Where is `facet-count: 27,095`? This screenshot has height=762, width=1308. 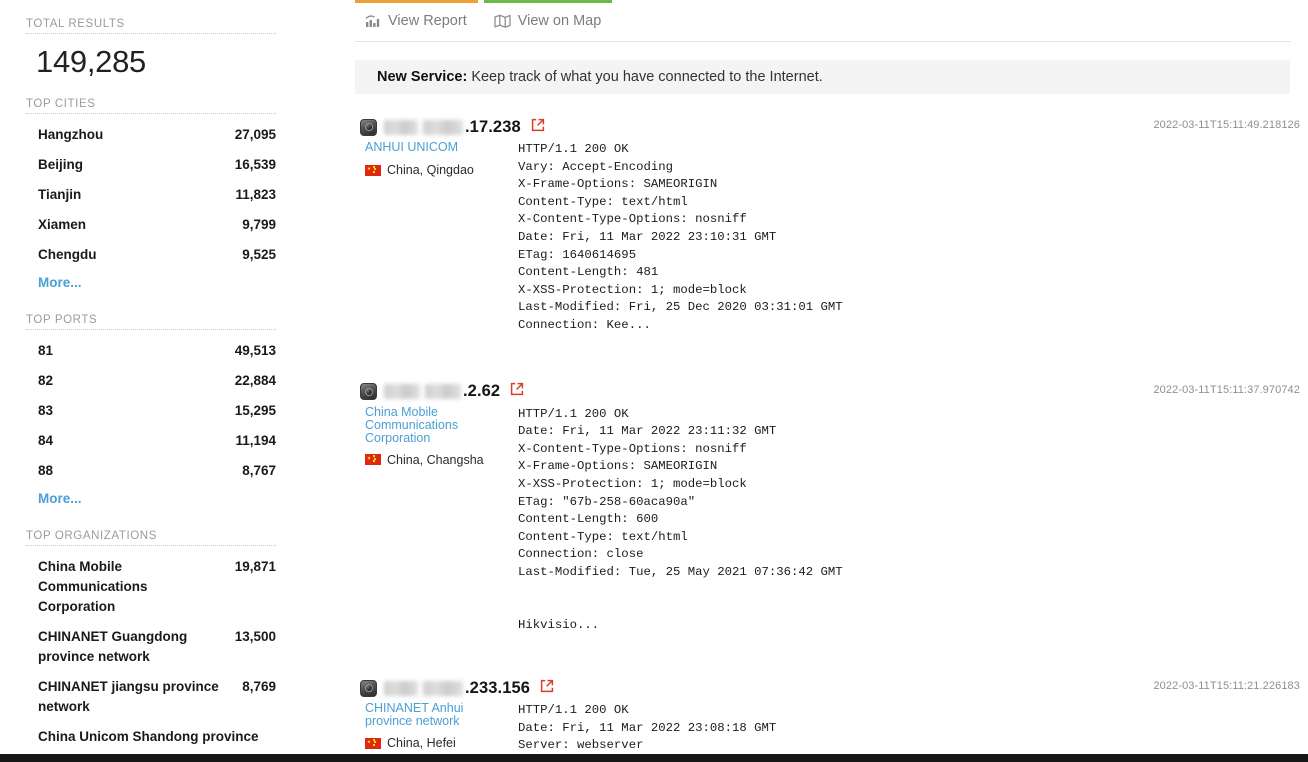
facet-count: 27,095 is located at coordinates (255, 134).